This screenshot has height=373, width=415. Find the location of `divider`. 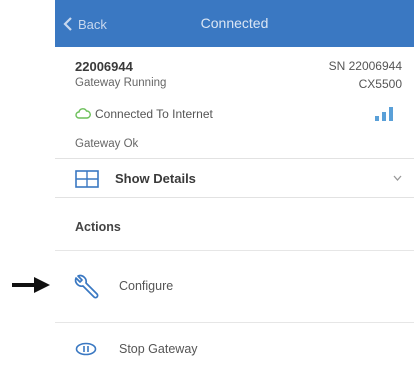

divider is located at coordinates (234, 250).